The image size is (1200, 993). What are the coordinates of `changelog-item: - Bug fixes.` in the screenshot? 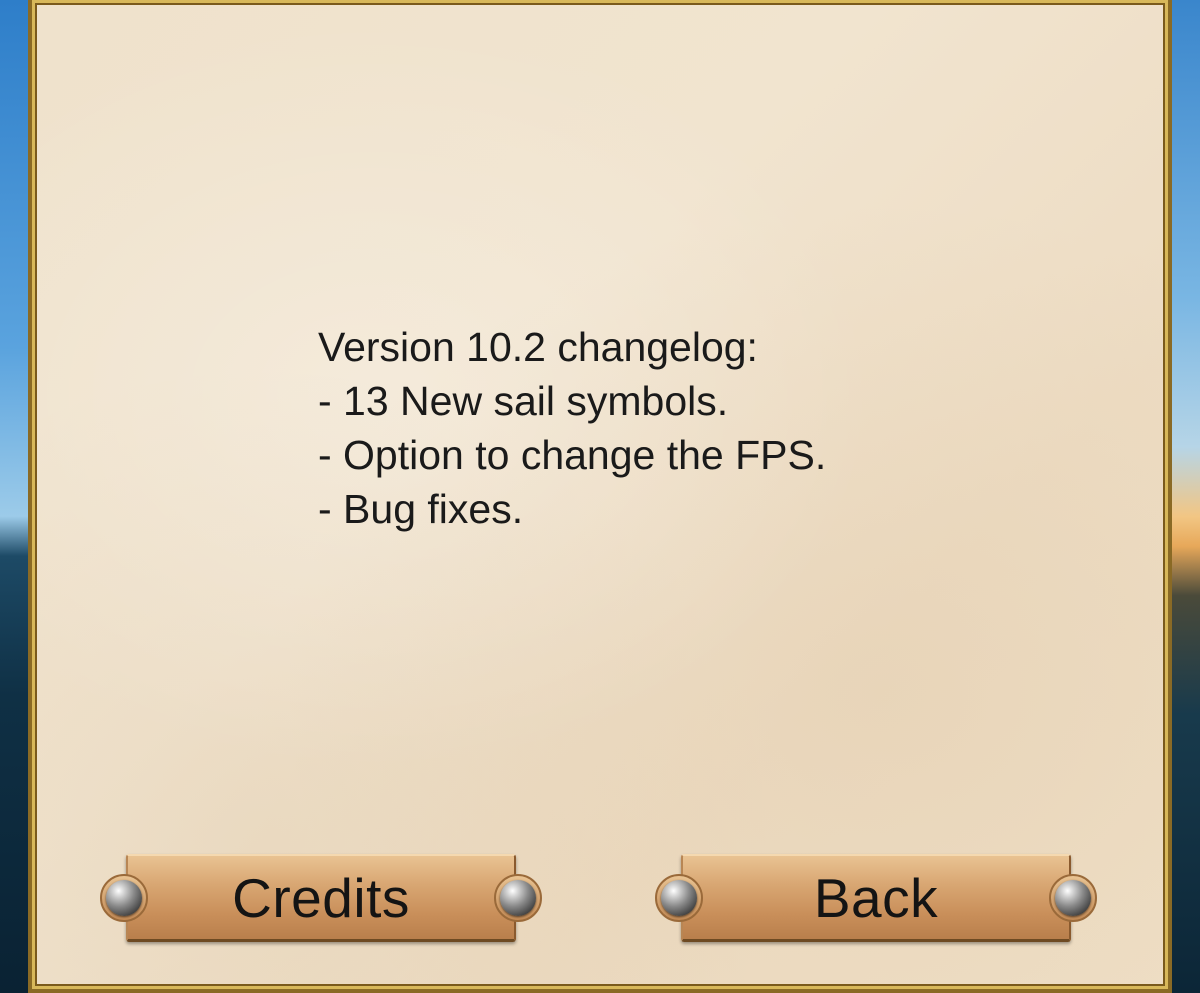 It's located at (421, 509).